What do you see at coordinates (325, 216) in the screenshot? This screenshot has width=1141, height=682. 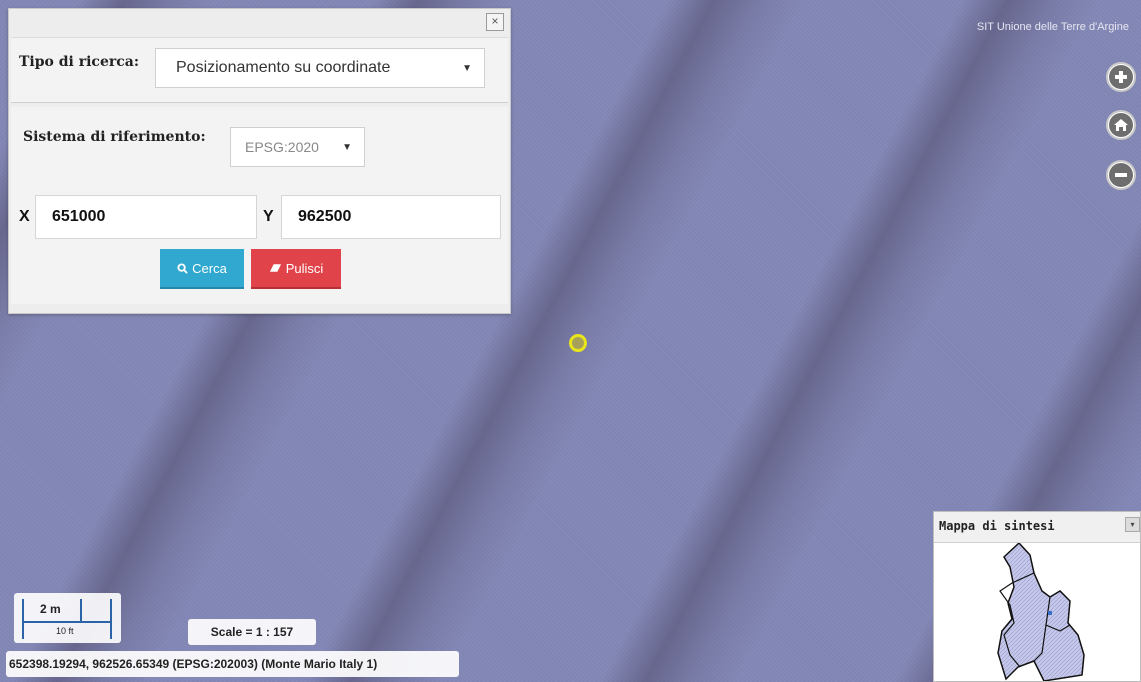 I see `y-coordinate-value: 962500` at bounding box center [325, 216].